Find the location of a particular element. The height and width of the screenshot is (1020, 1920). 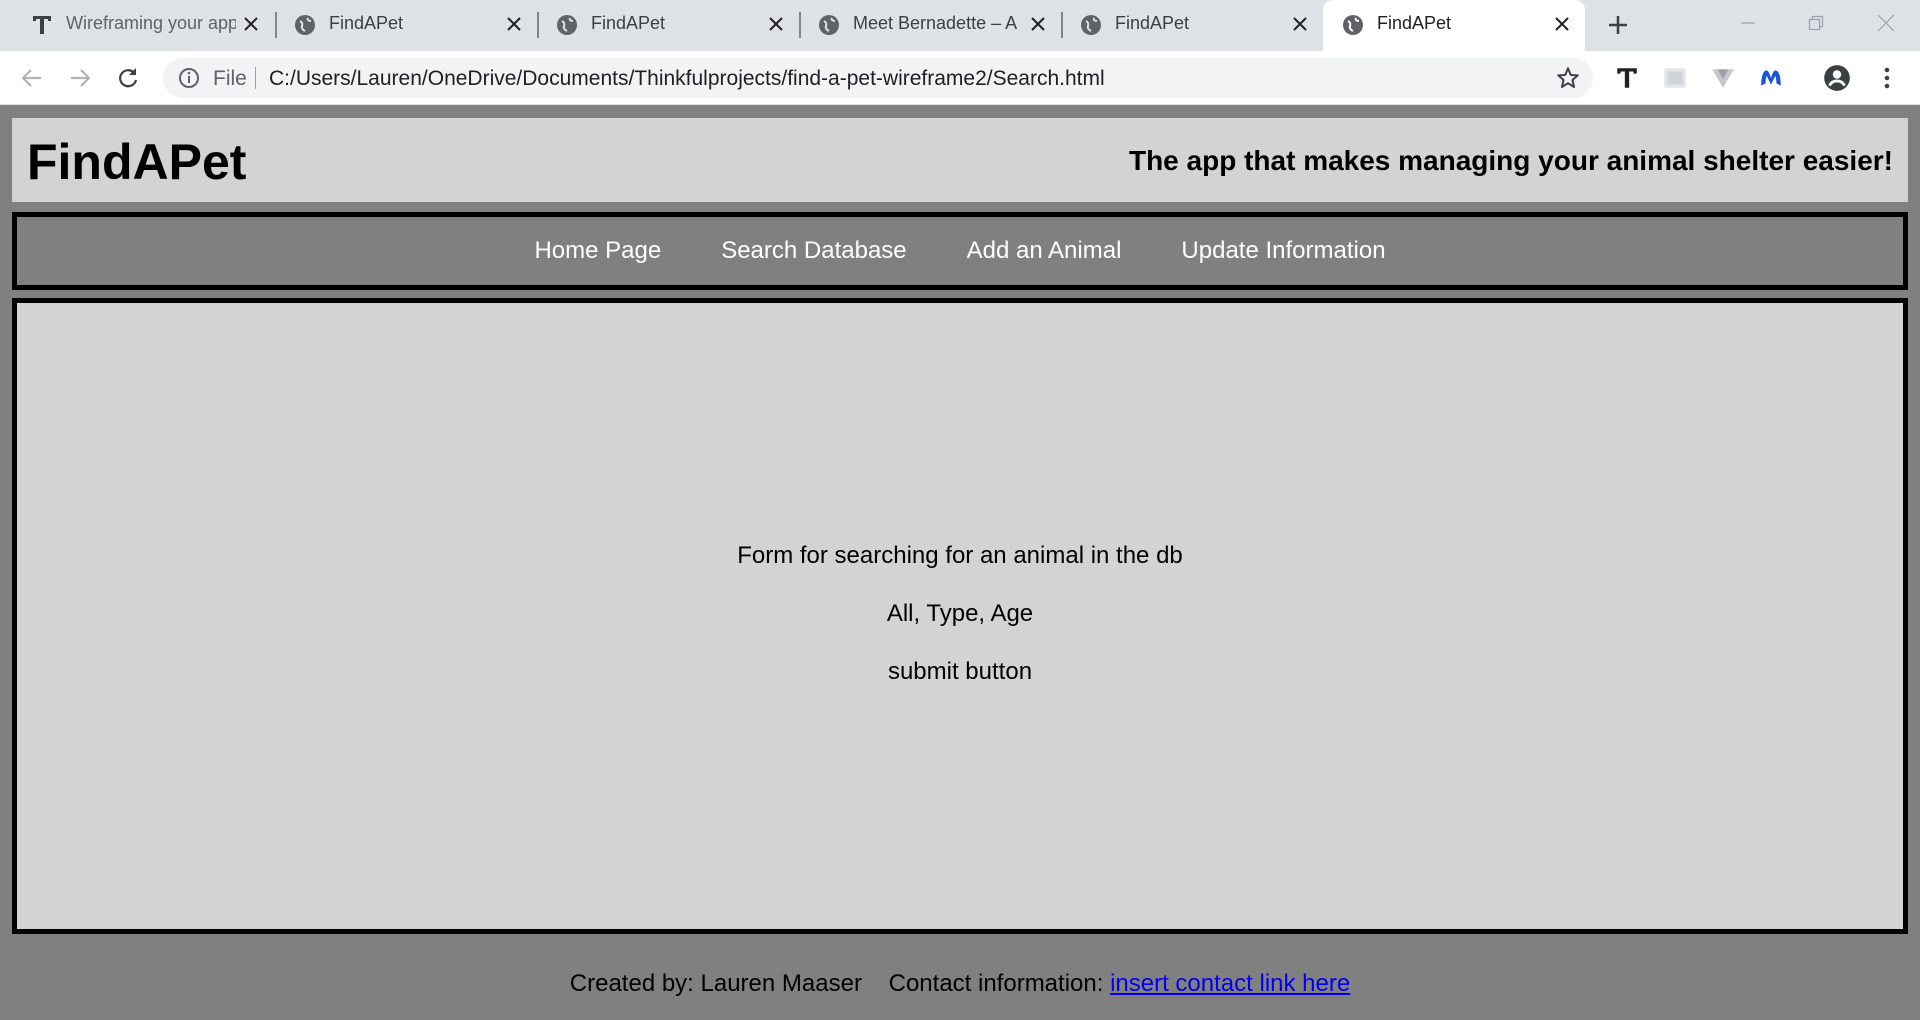

vuetify-icon is located at coordinates (1723, 78).